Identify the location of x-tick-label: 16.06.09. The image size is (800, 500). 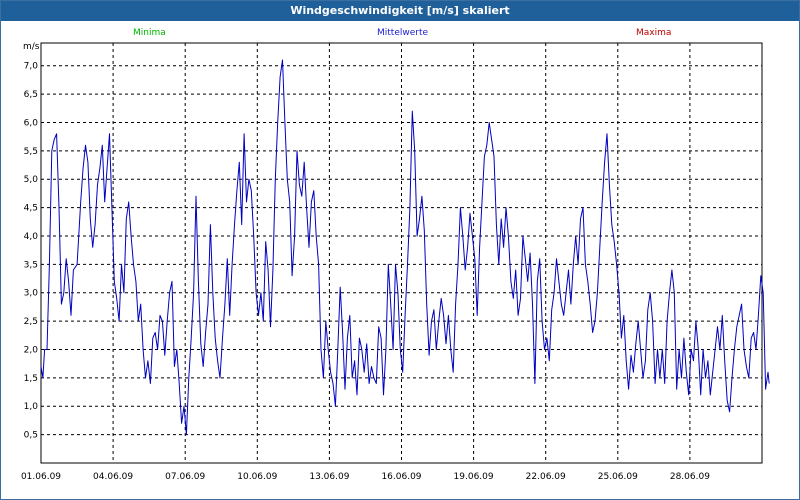
(401, 477).